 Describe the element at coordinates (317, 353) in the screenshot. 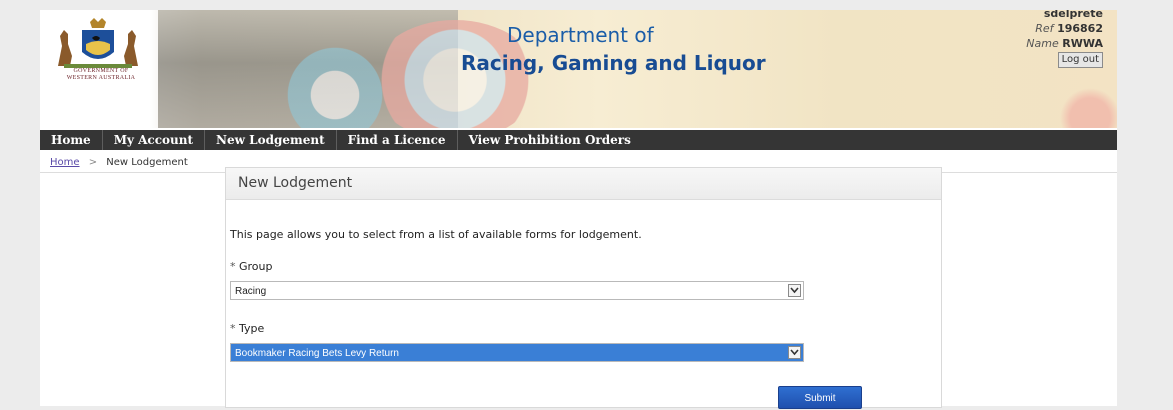

I see `type-select-value: Bookmaker Racing Bets Levy Return` at that location.